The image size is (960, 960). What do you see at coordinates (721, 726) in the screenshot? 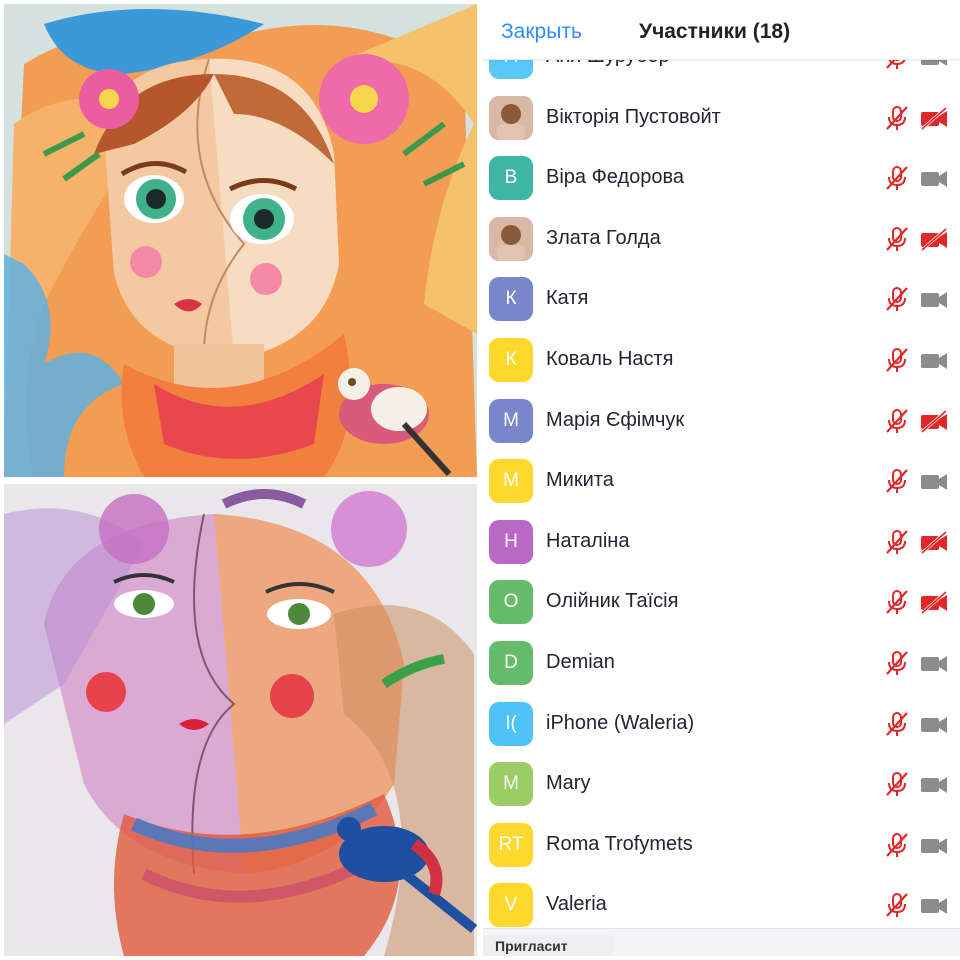
I see `participant-row: I( iPhone (Waleria)` at bounding box center [721, 726].